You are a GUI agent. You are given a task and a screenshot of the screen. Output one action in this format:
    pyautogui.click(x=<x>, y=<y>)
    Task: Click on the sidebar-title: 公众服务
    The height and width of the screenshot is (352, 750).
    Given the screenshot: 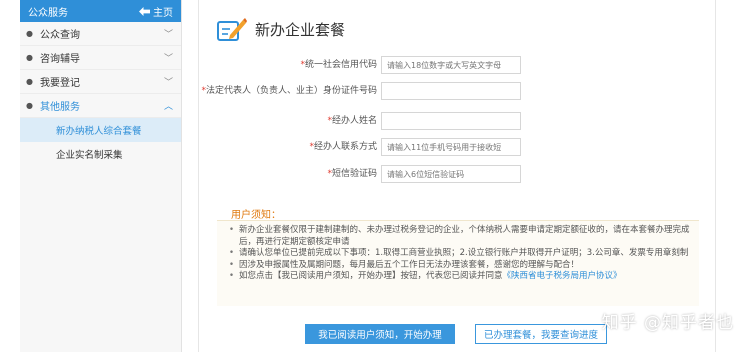 What is the action you would take?
    pyautogui.click(x=48, y=13)
    